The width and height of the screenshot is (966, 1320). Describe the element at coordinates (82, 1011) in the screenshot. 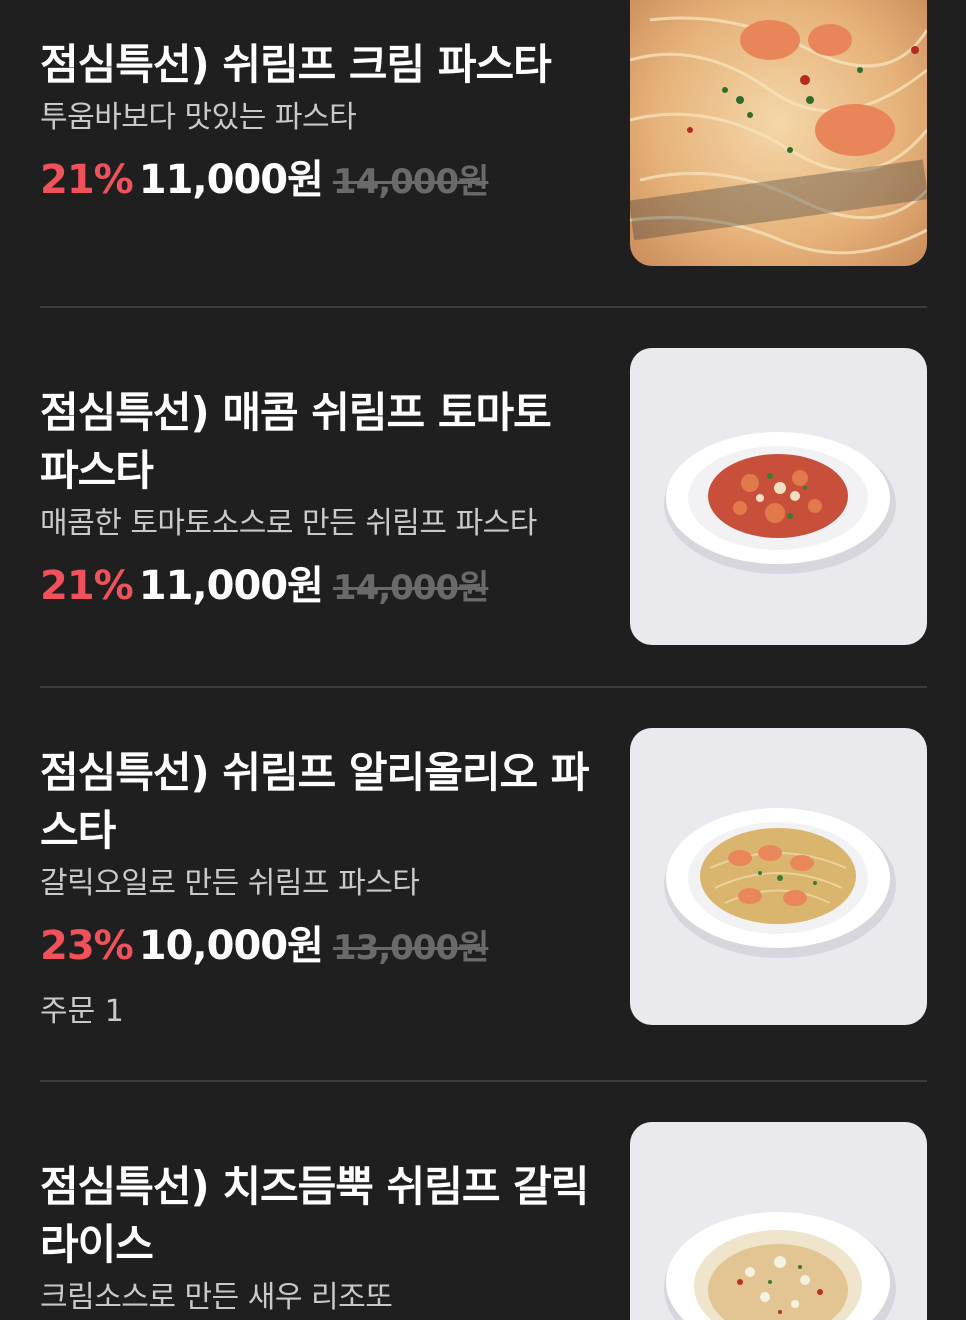

I see `order-count: 주문 1` at that location.